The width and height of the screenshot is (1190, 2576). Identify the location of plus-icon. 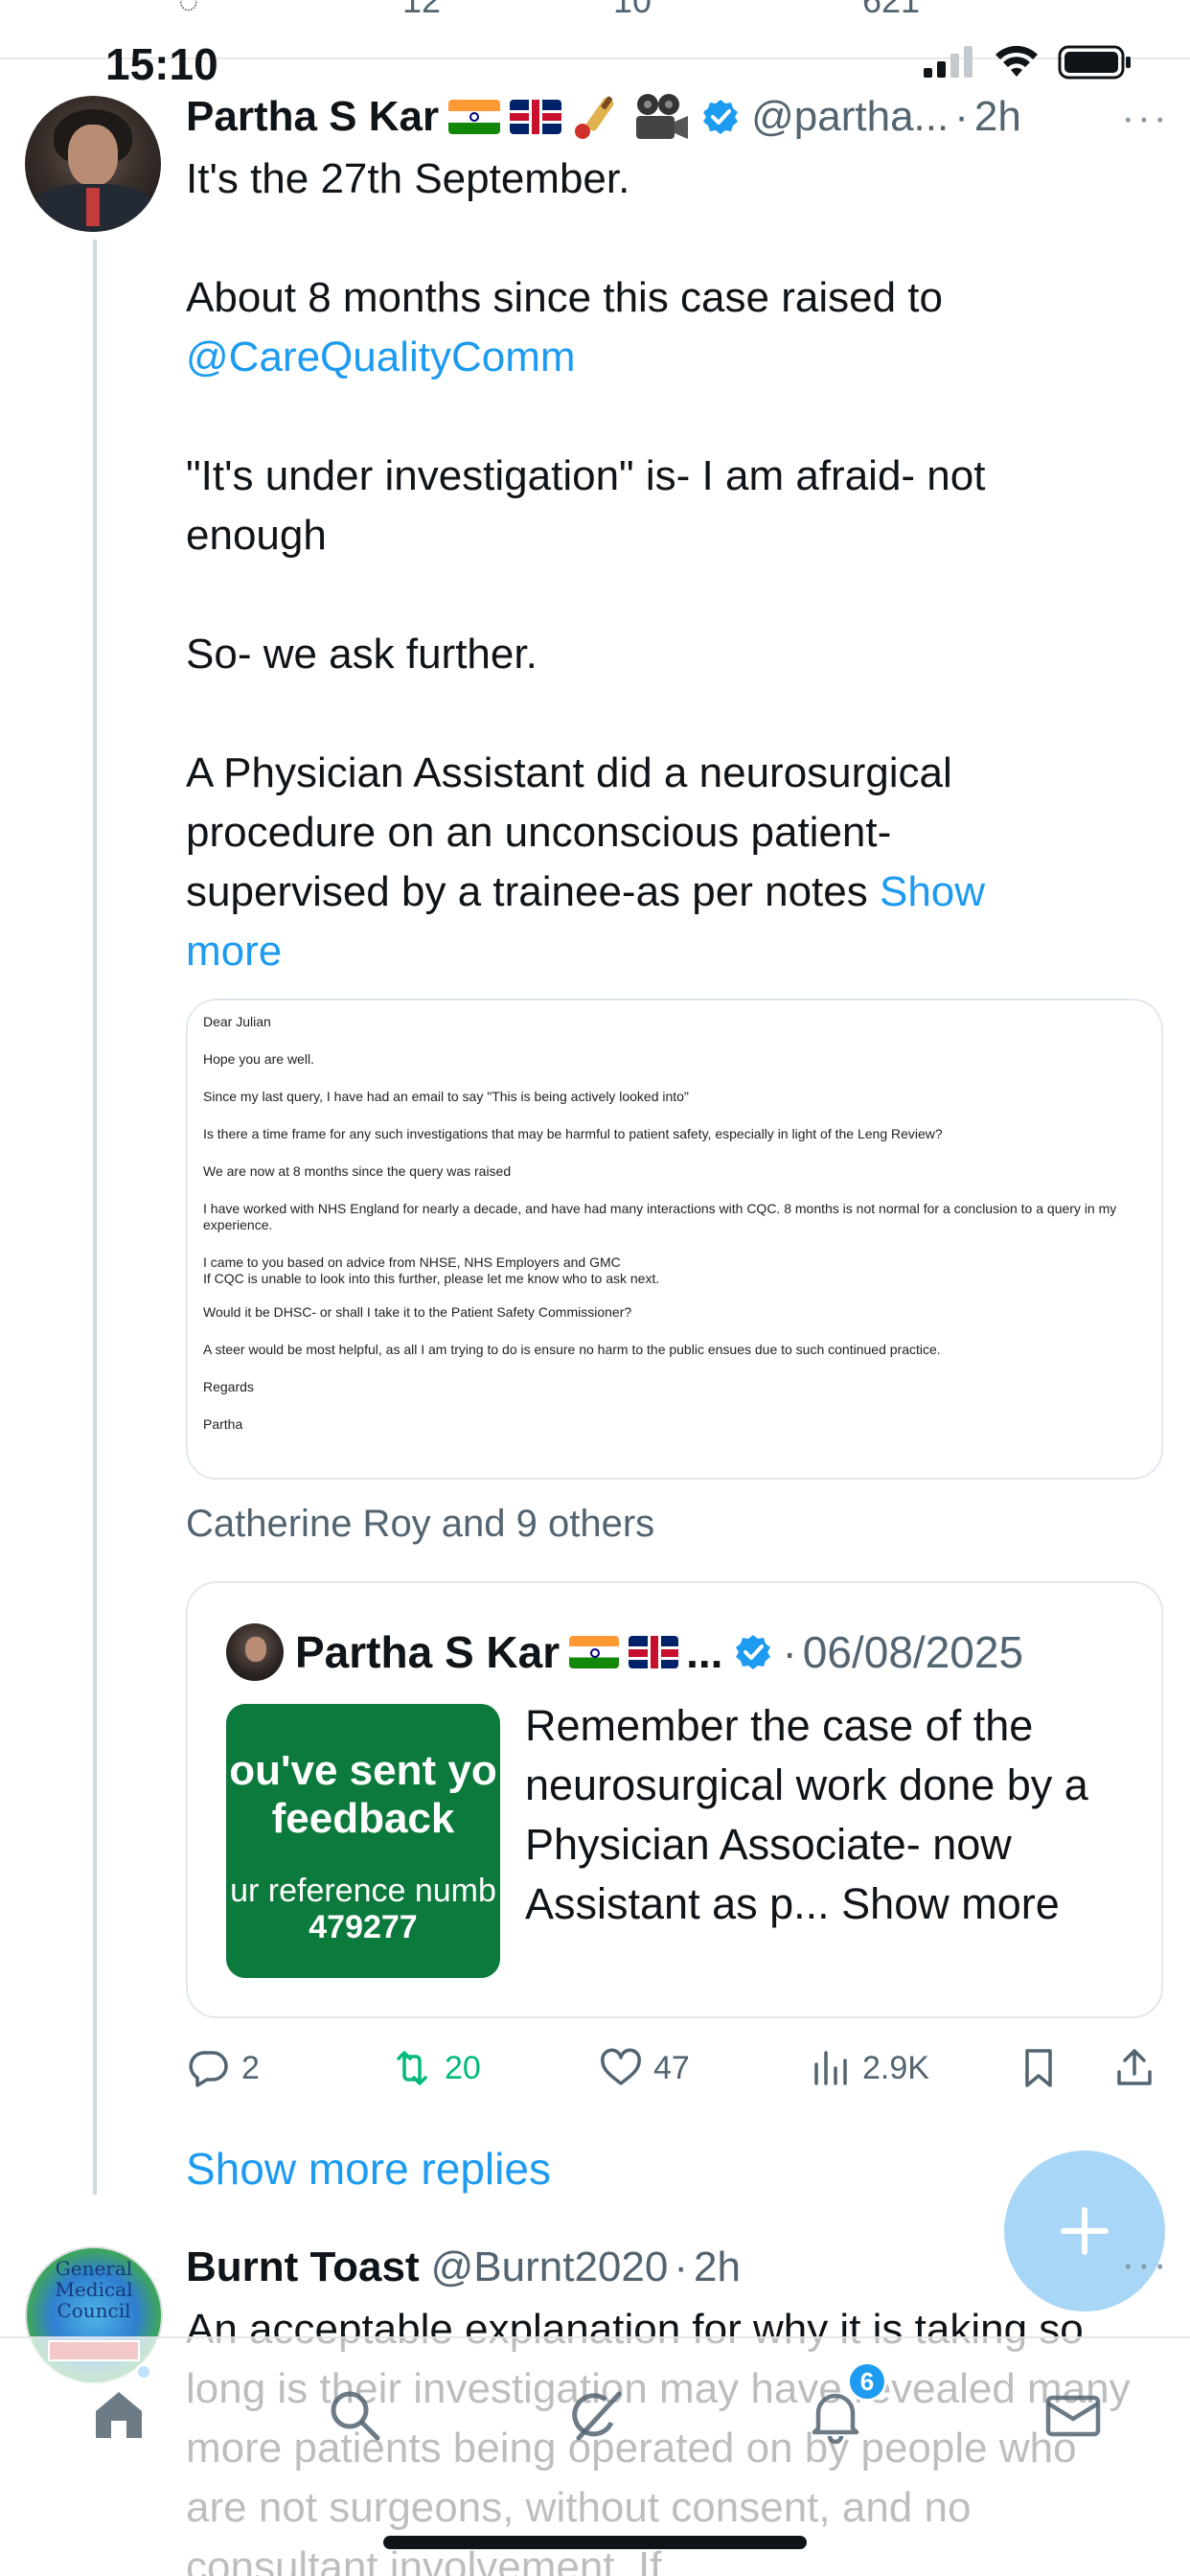
(1085, 2231).